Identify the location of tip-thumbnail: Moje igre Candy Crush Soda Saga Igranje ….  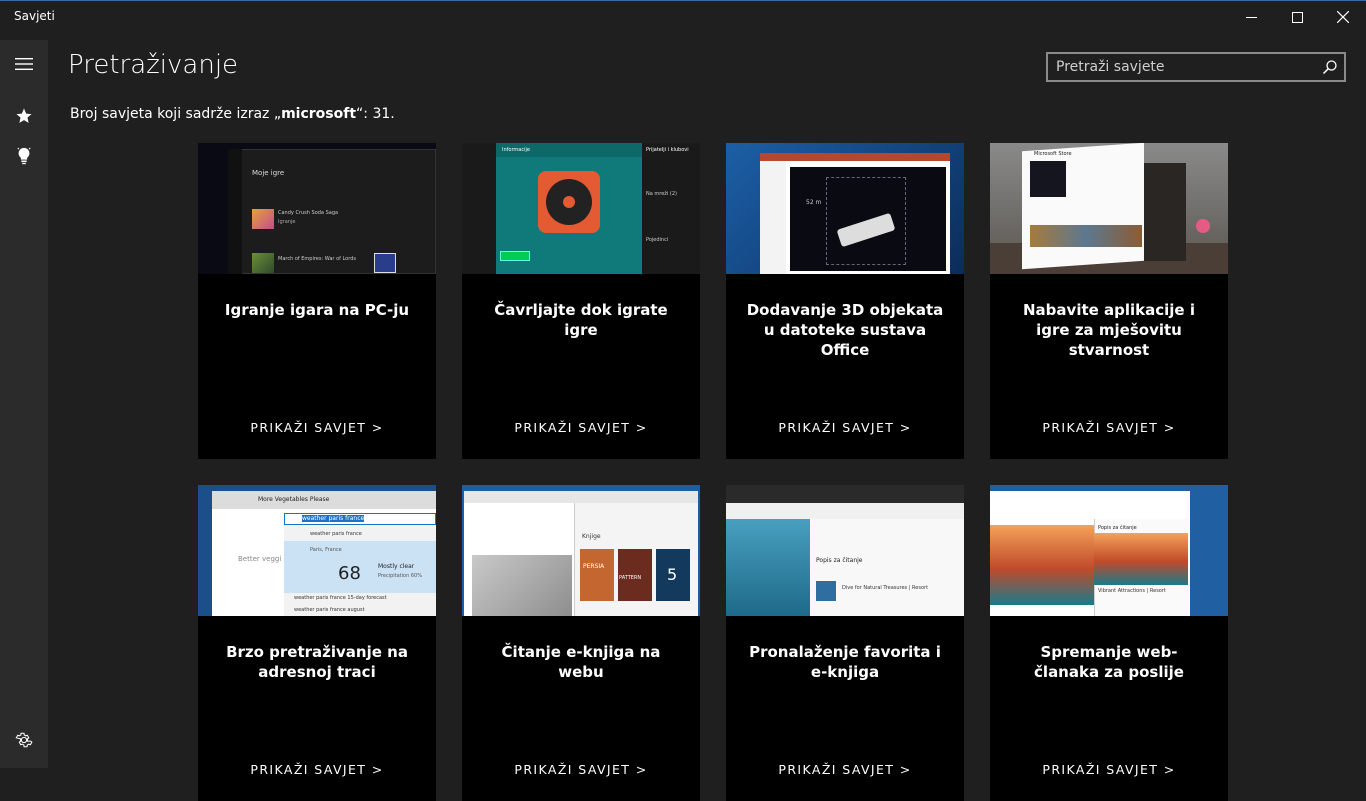
(317, 208).